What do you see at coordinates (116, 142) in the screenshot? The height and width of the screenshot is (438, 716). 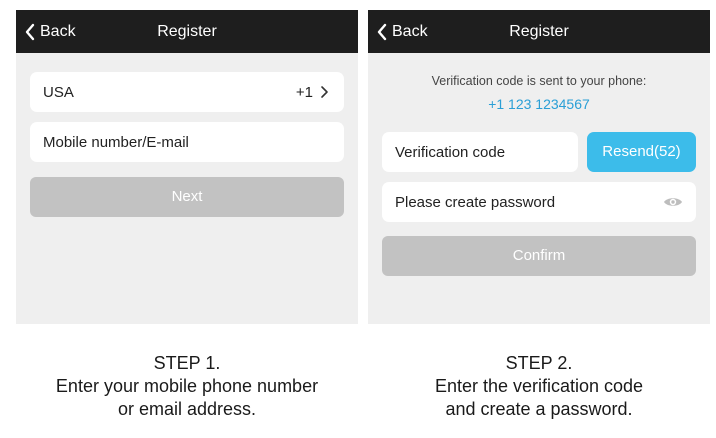 I see `contact-placeholder: Mobile number/E-mail` at bounding box center [116, 142].